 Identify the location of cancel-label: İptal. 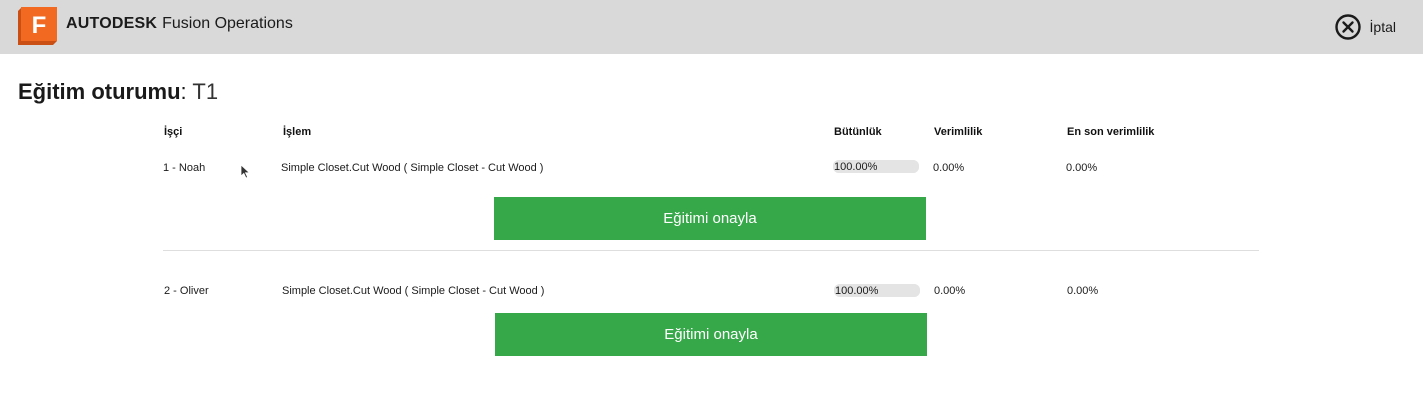
(1382, 27).